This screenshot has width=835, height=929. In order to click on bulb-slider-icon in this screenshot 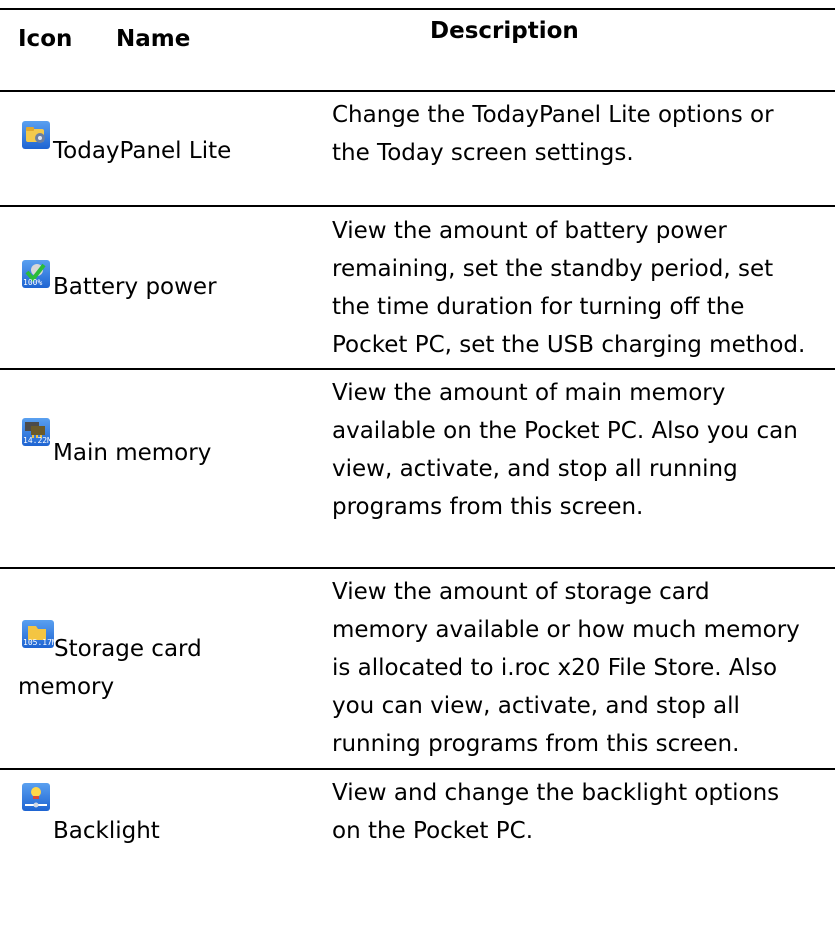, I will do `click(36, 797)`.